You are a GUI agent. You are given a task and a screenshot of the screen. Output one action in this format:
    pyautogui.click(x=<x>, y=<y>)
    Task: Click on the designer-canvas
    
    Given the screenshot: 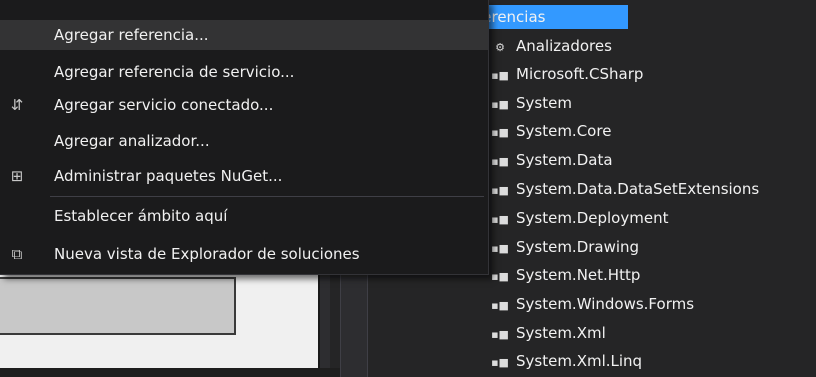 What is the action you would take?
    pyautogui.click(x=160, y=318)
    